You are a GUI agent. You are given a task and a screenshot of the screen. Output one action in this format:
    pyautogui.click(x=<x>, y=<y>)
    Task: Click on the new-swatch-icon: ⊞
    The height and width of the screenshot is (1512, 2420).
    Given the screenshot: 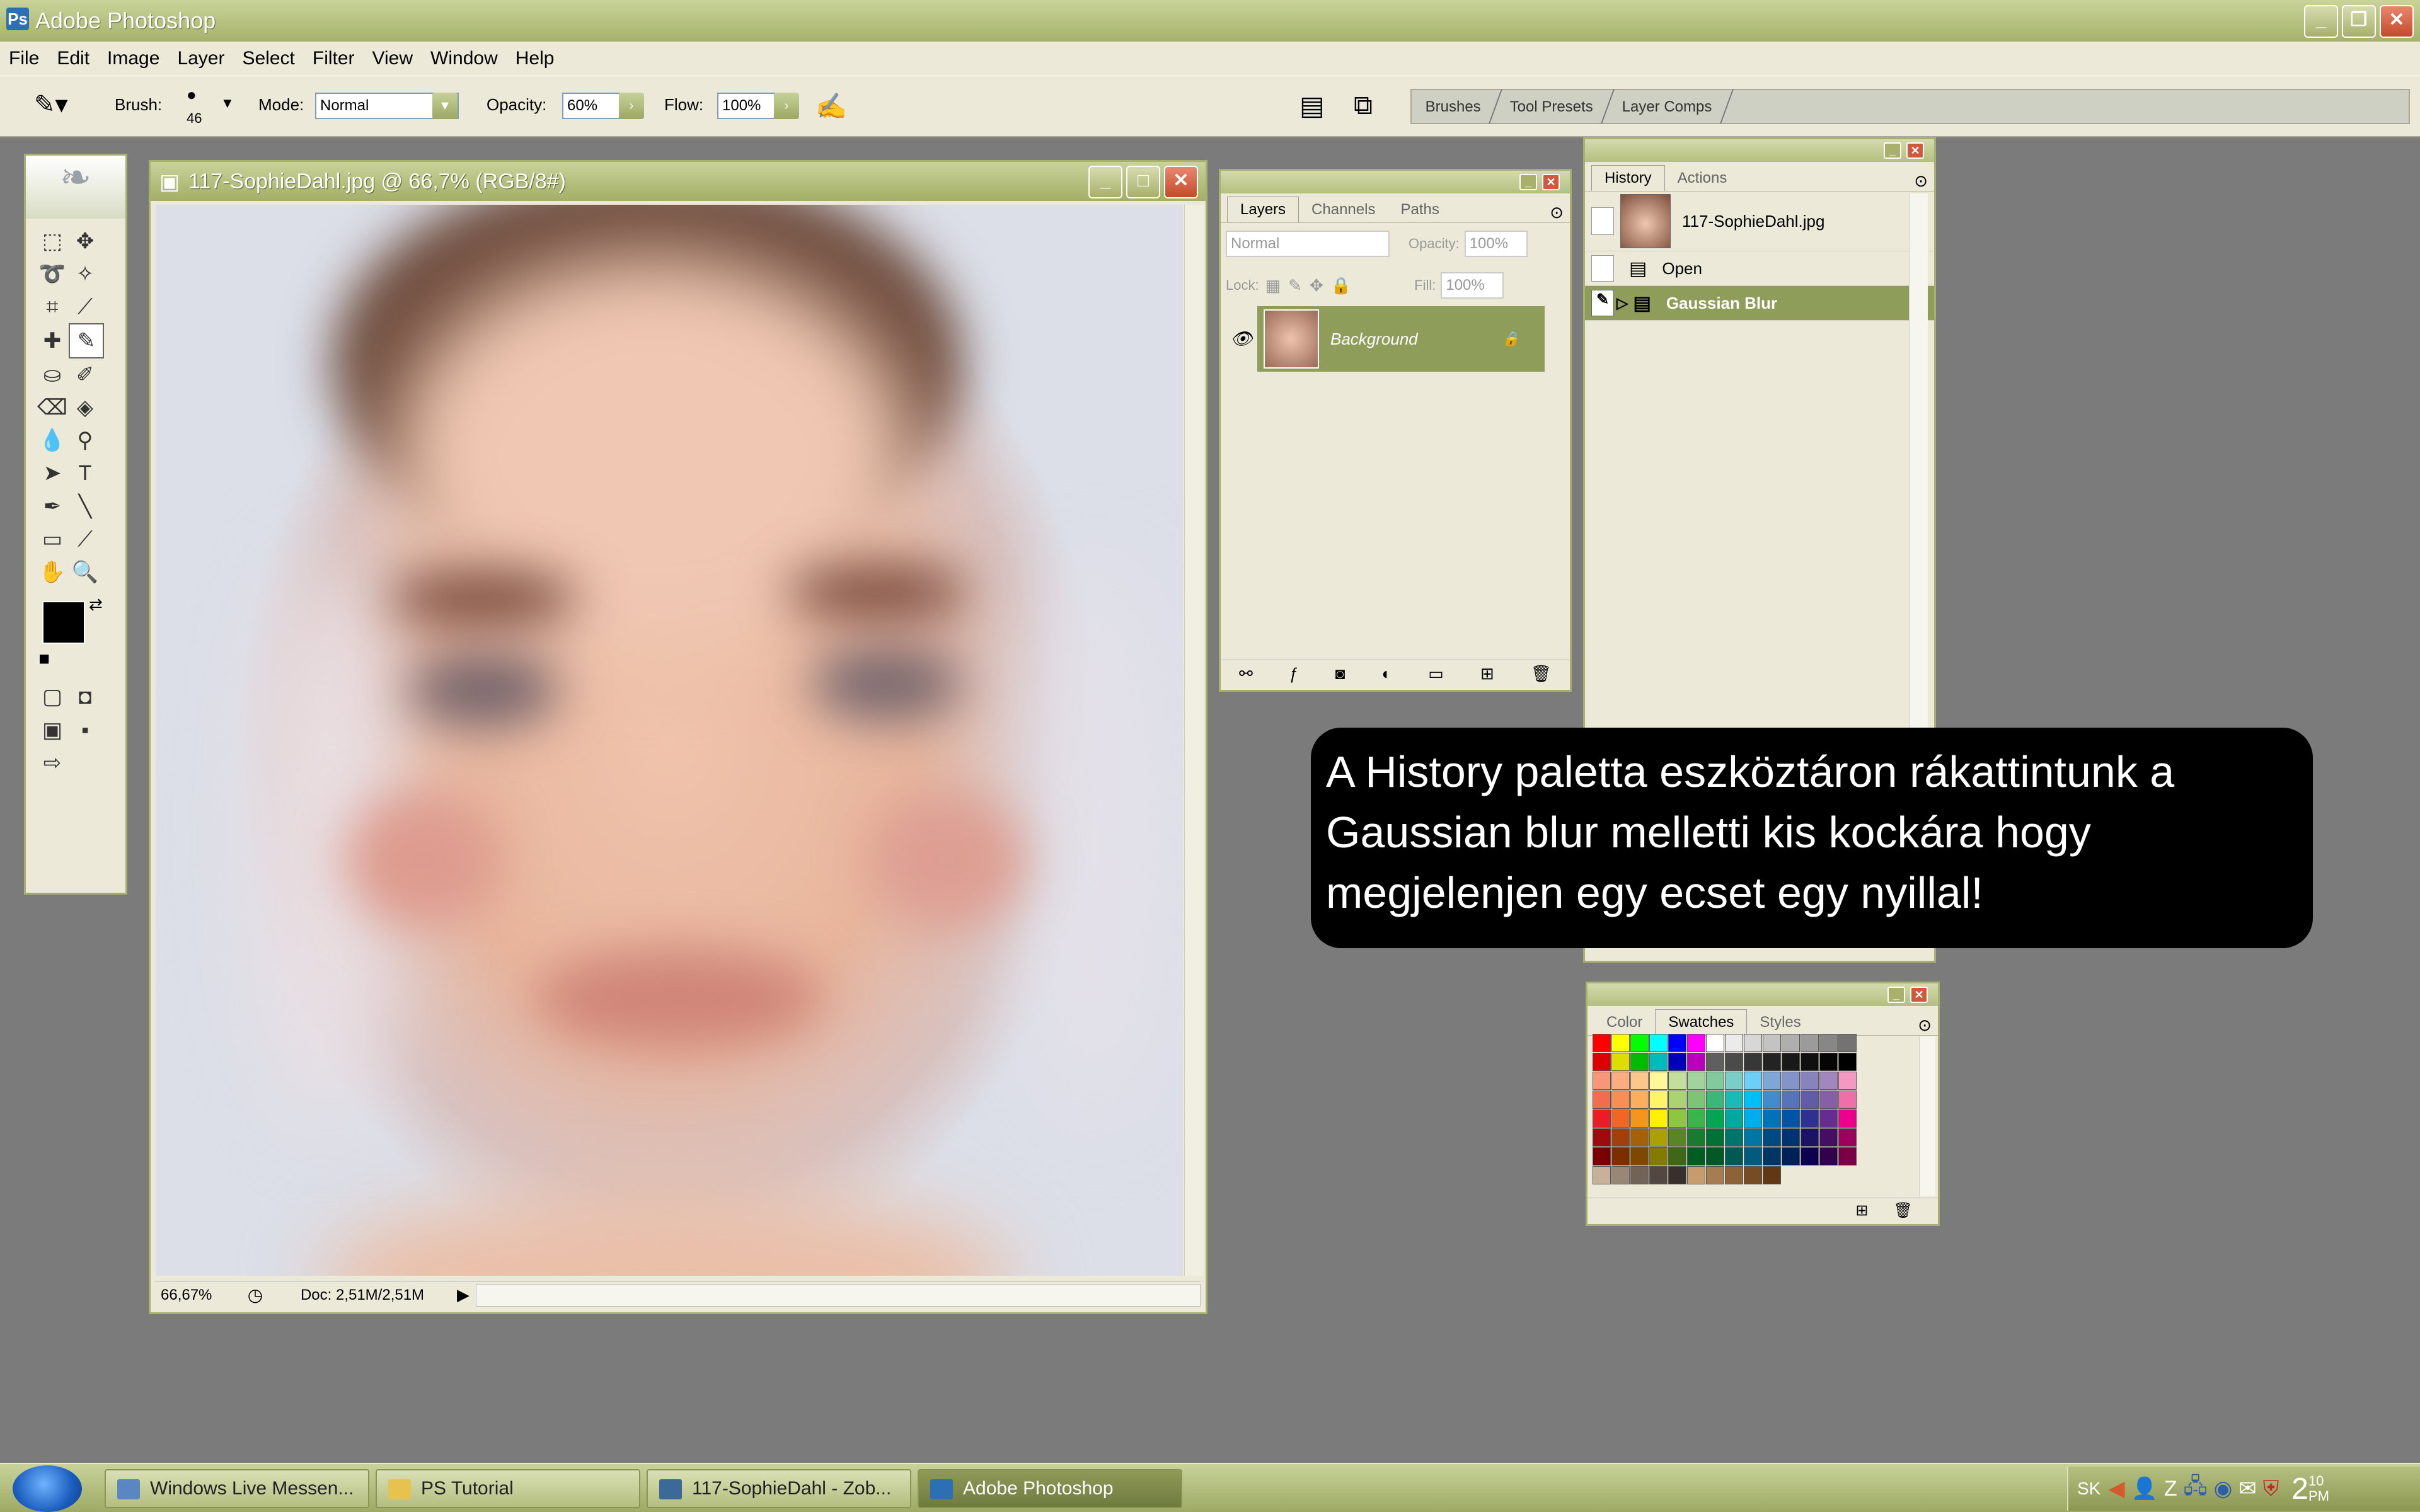 What is the action you would take?
    pyautogui.click(x=1861, y=1210)
    